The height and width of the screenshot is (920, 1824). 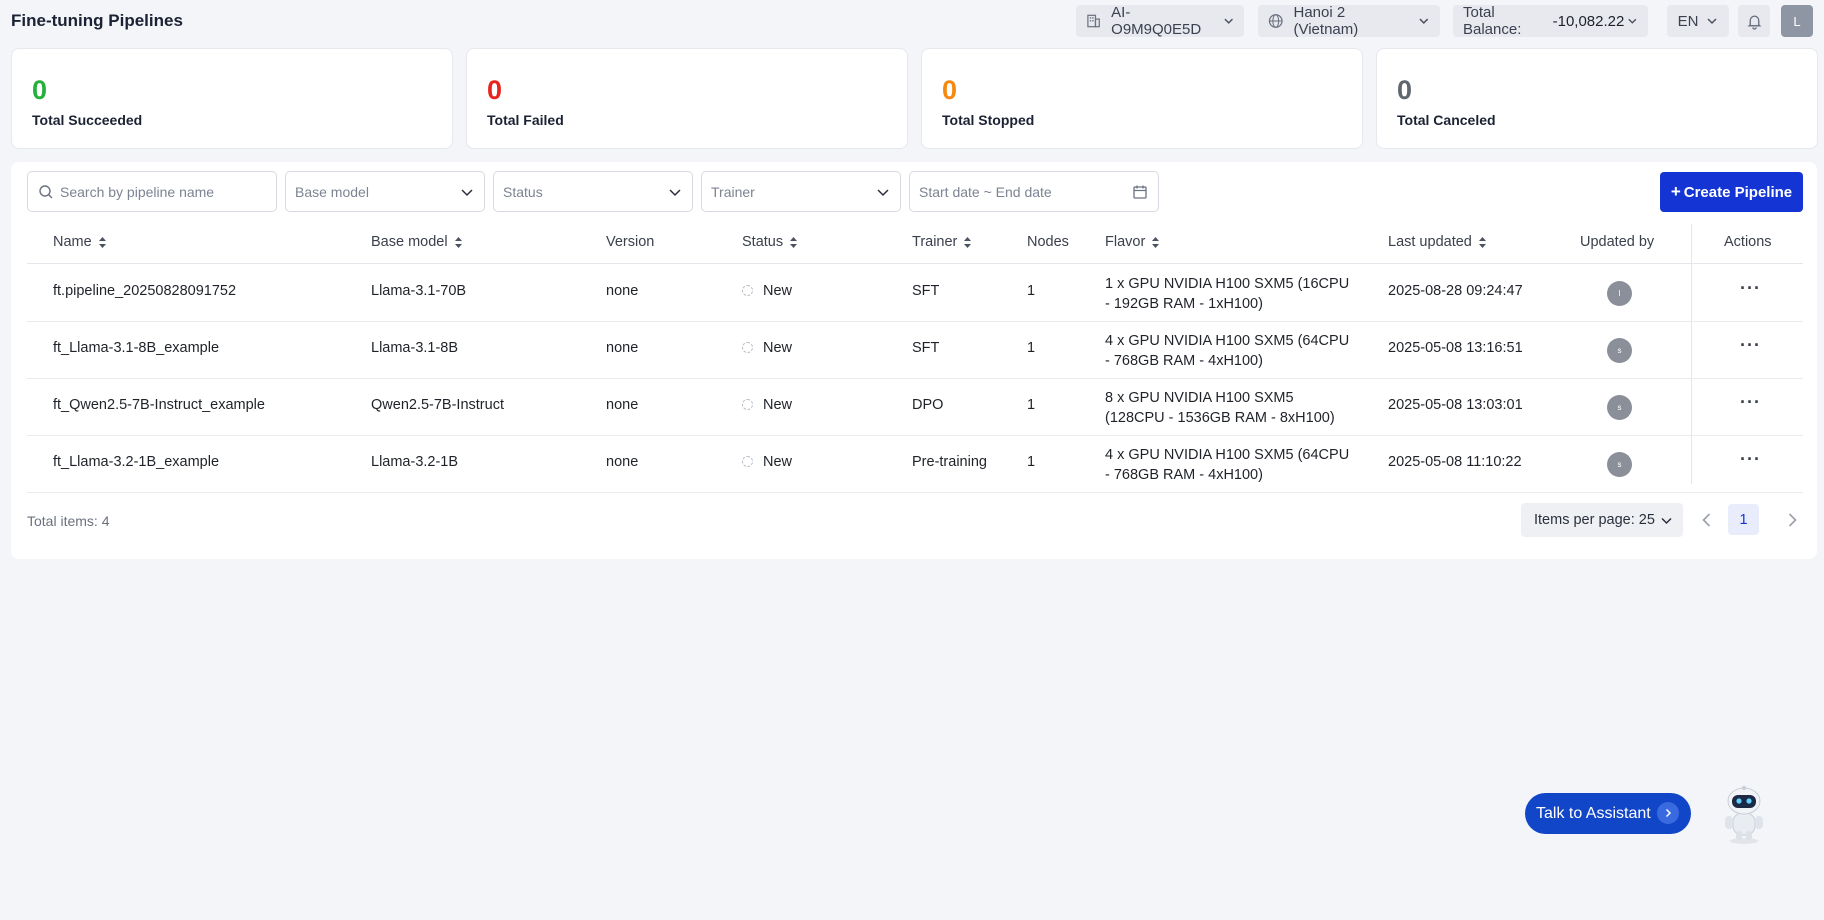 What do you see at coordinates (1160, 21) in the screenshot?
I see `project-selector: AI-O9M9Q0E5D` at bounding box center [1160, 21].